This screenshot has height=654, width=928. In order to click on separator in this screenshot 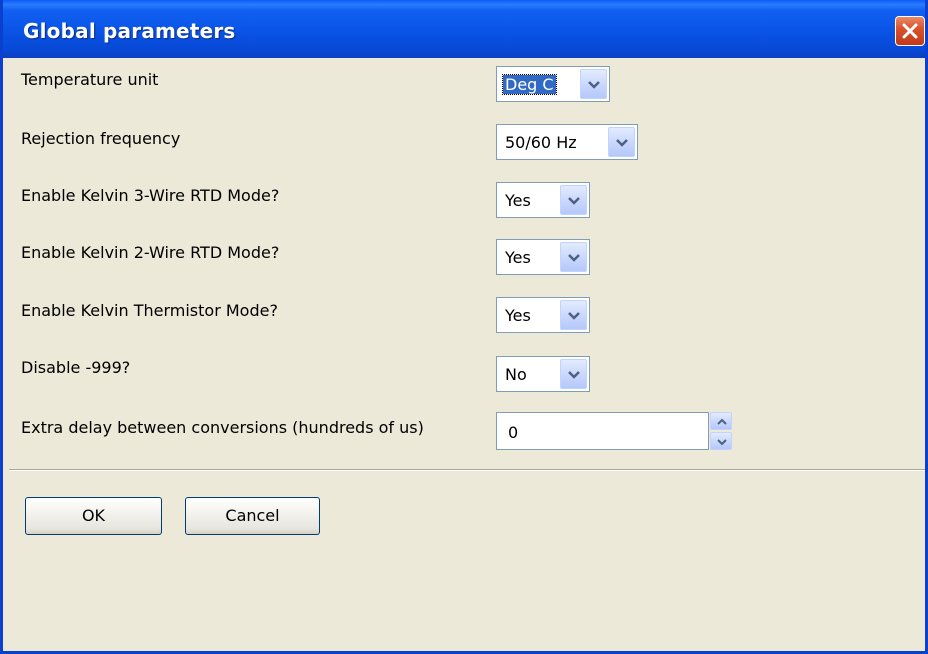, I will do `click(467, 470)`.